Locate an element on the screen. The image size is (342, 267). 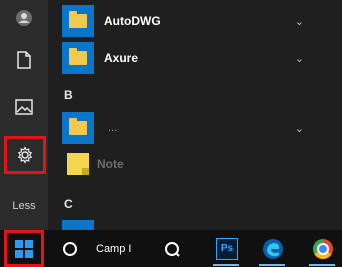
less-label: Less is located at coordinates (24, 206).